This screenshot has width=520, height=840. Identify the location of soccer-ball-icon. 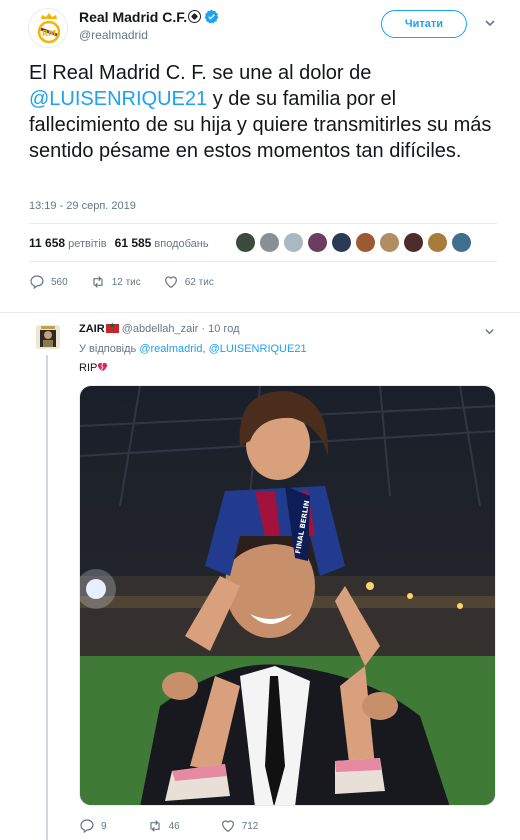
(195, 16).